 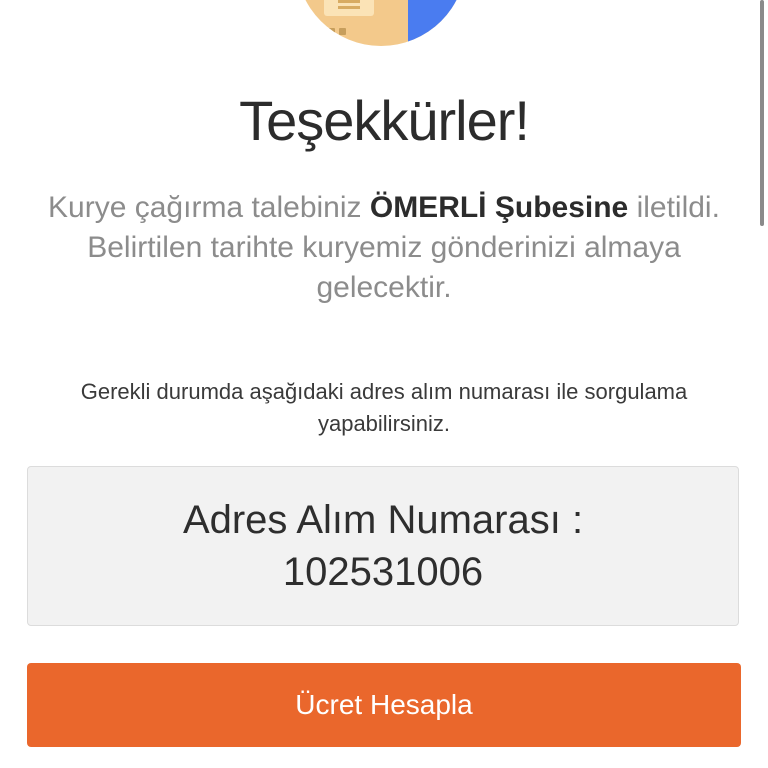 What do you see at coordinates (383, 520) in the screenshot?
I see `pickup-number-label: Adres Alım Numarası :` at bounding box center [383, 520].